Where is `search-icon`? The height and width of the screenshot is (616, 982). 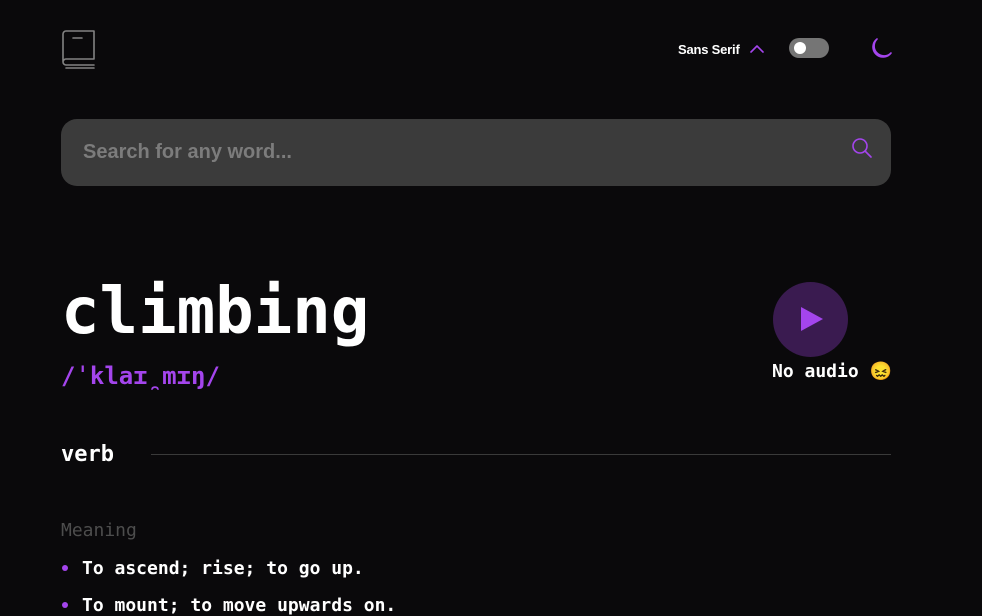 search-icon is located at coordinates (862, 148).